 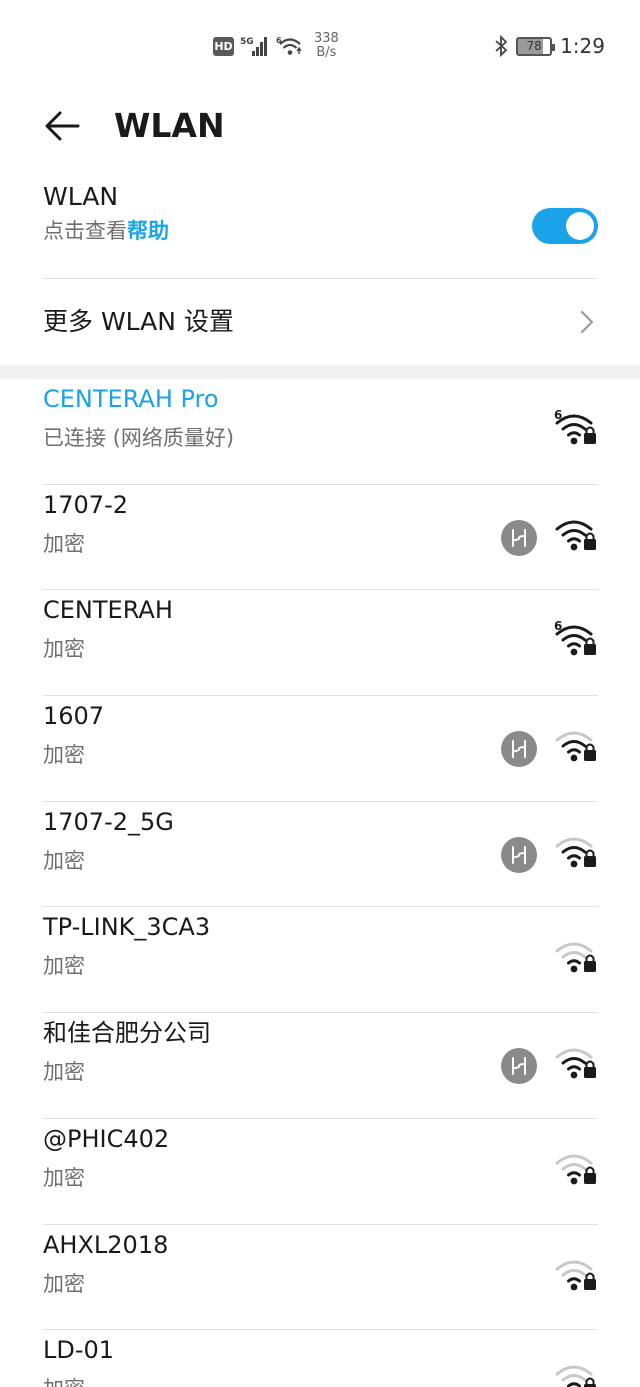 What do you see at coordinates (320, 538) in the screenshot?
I see `network-item: 1707-2 加密` at bounding box center [320, 538].